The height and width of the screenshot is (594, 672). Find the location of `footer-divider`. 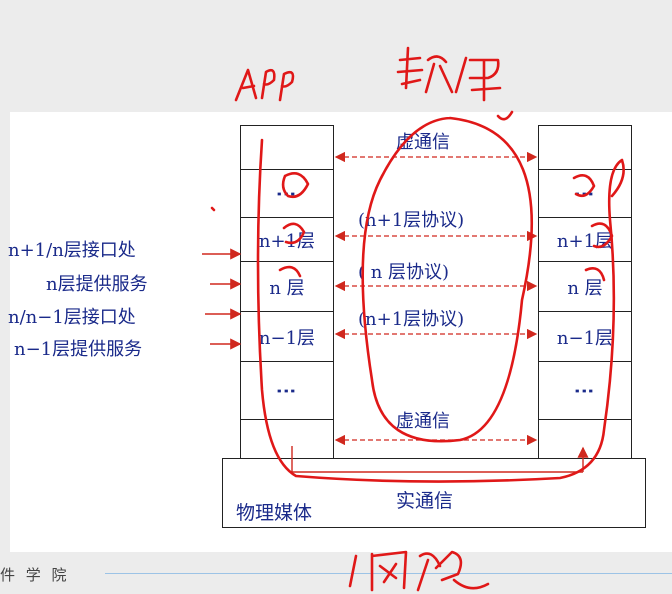

footer-divider is located at coordinates (388, 573).